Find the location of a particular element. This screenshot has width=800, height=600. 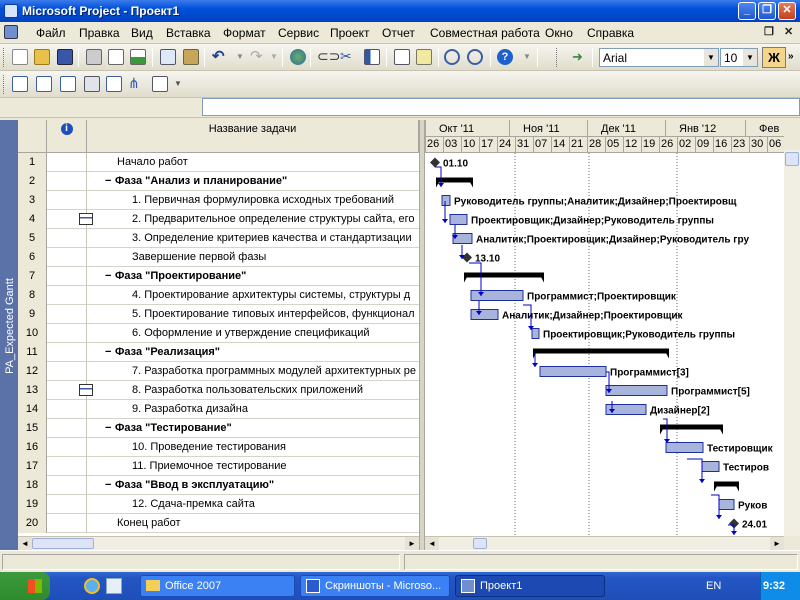

link-tasks-icon: ⊂⊃ is located at coordinates (328, 57).